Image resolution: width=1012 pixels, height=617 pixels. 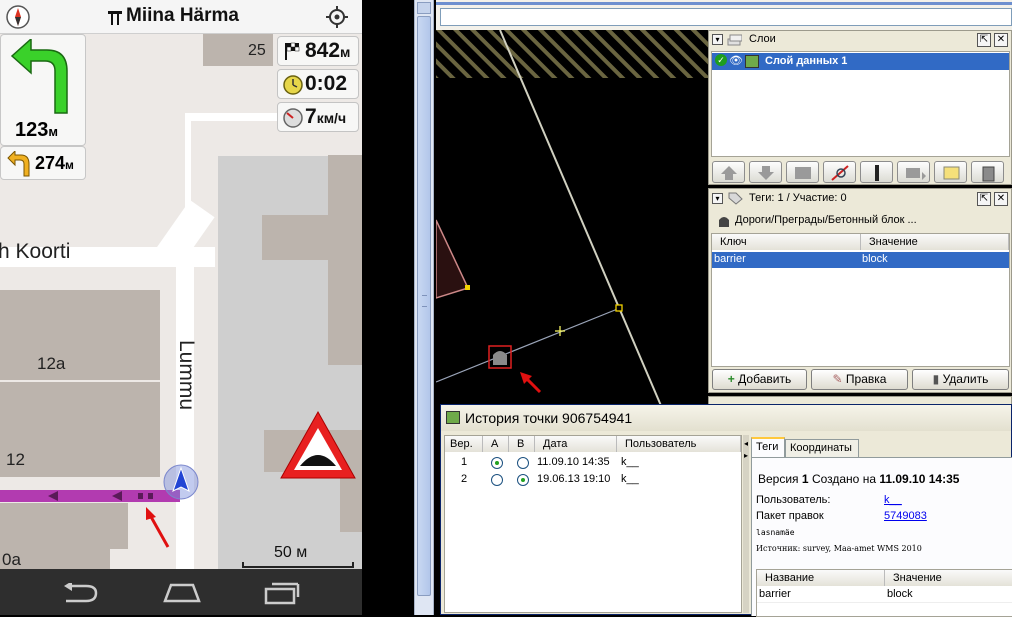 What do you see at coordinates (522, 444) in the screenshot?
I see `column-header-b: B` at bounding box center [522, 444].